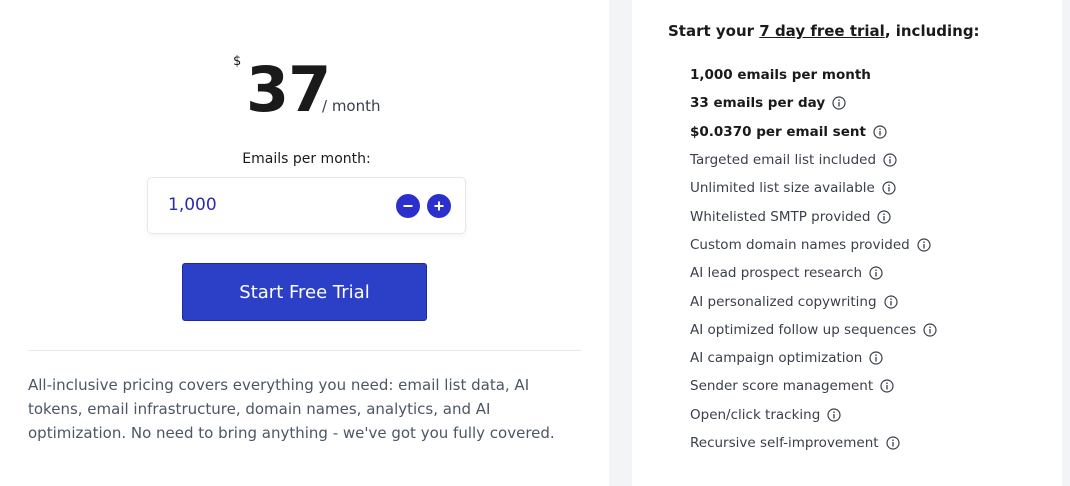 This screenshot has height=486, width=1070. I want to click on increase-button, so click(439, 206).